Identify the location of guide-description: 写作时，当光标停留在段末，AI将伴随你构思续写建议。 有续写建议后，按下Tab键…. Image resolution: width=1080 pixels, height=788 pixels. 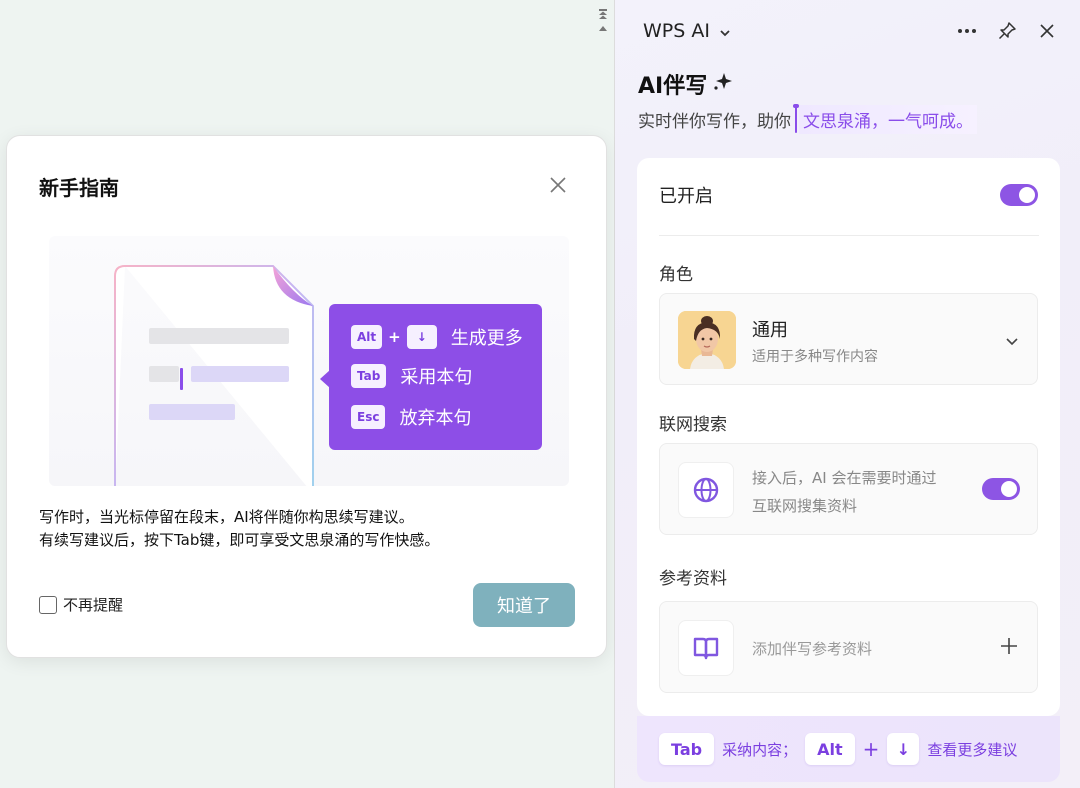
(239, 529).